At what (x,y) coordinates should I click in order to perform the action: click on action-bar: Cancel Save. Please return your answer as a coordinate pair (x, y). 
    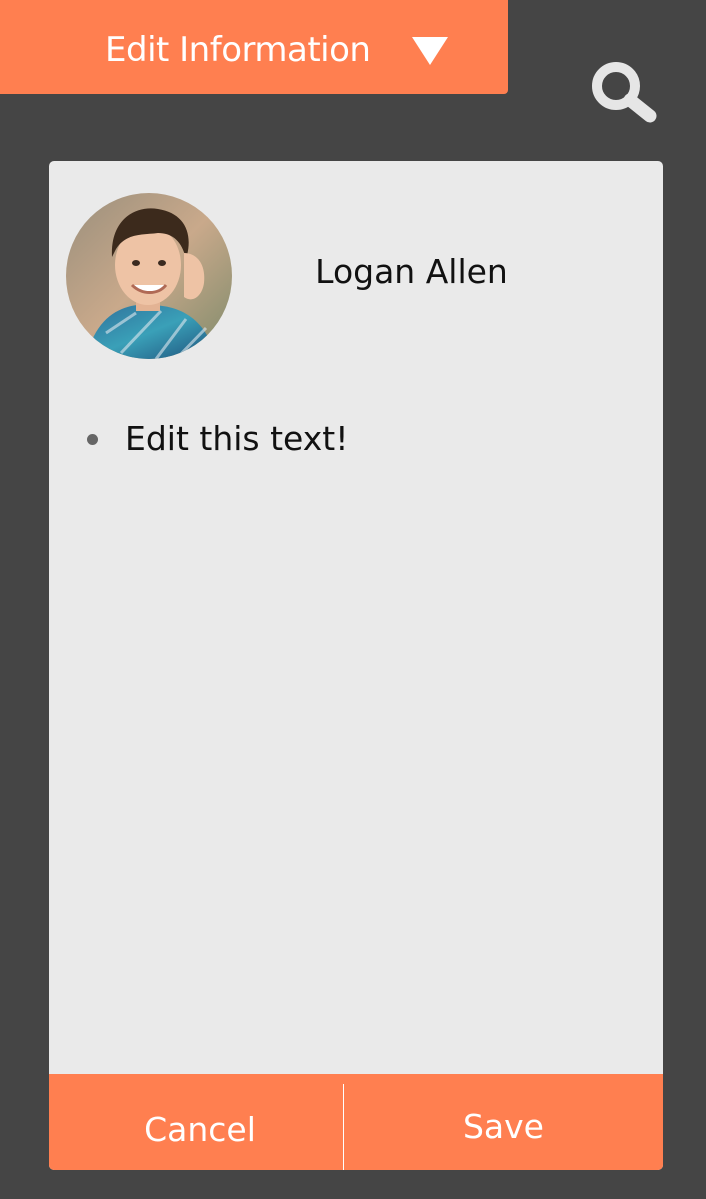
    Looking at the image, I should click on (356, 1122).